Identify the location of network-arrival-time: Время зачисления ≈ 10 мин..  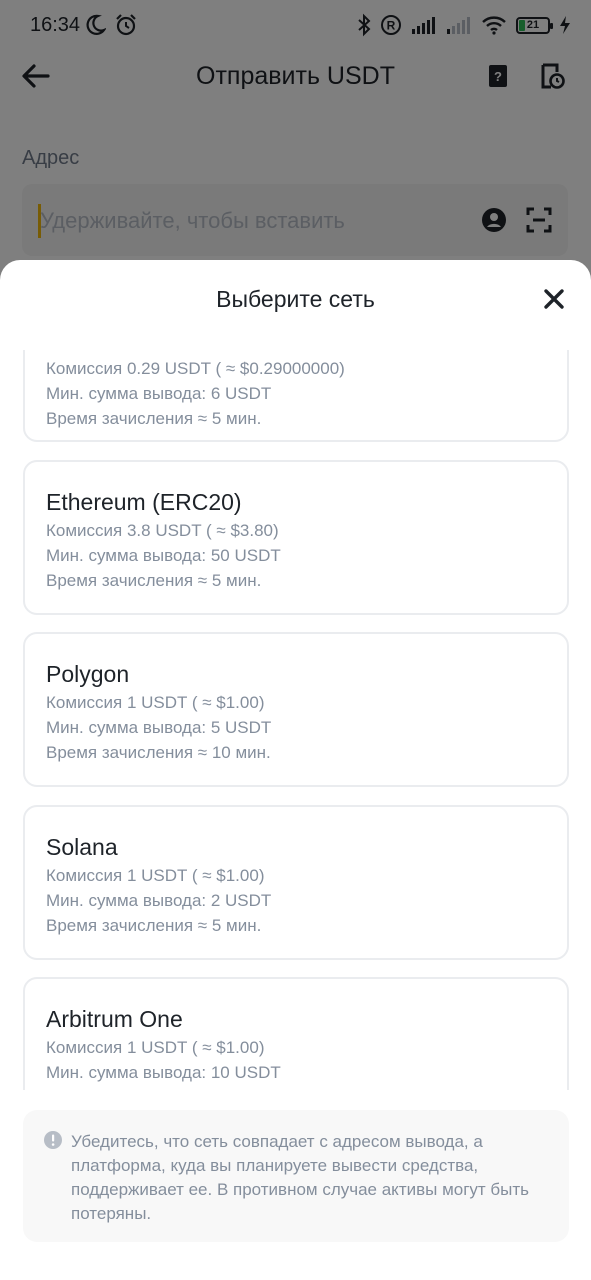
(158, 752).